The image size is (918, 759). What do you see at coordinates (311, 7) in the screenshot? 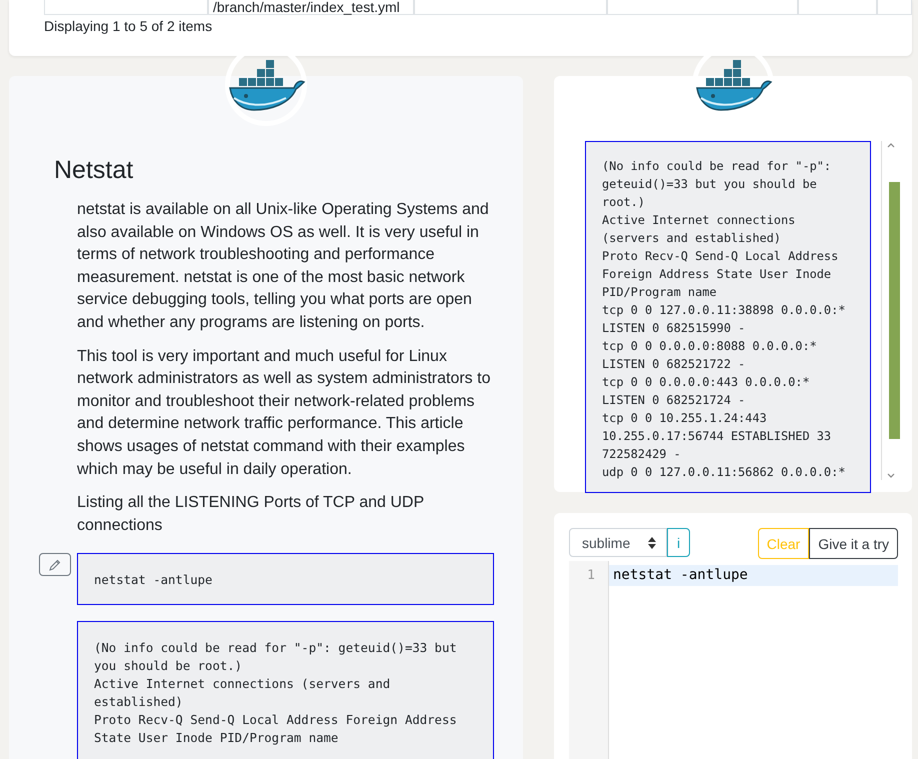
I see `table-cell: /branch/master/index_test.yml` at bounding box center [311, 7].